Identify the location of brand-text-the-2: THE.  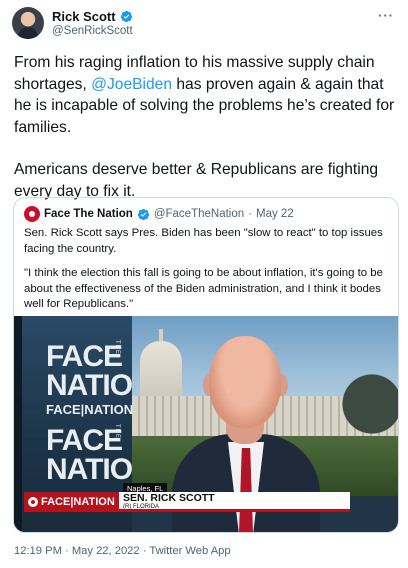
(117, 431).